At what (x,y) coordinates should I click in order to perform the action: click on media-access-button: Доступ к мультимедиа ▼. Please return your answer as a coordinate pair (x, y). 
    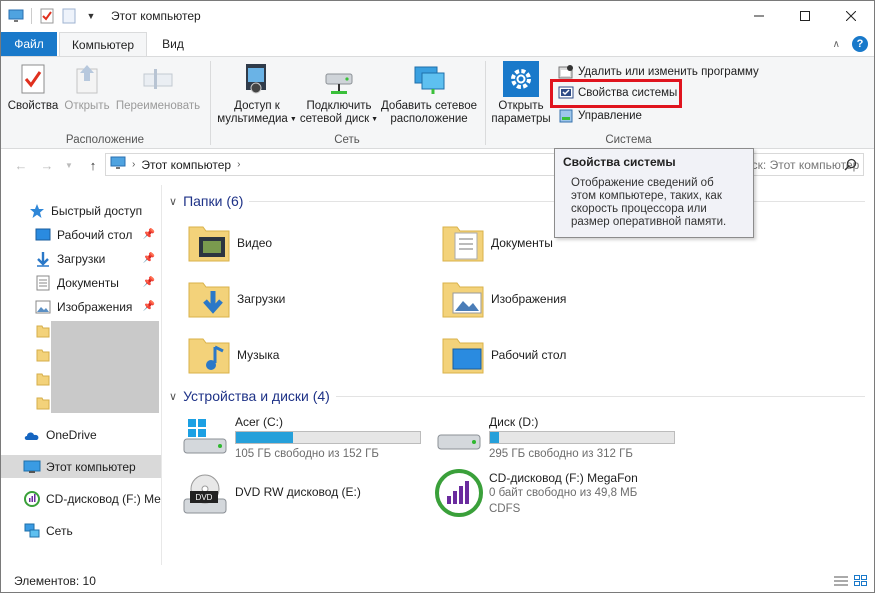
    Looking at the image, I should click on (257, 93).